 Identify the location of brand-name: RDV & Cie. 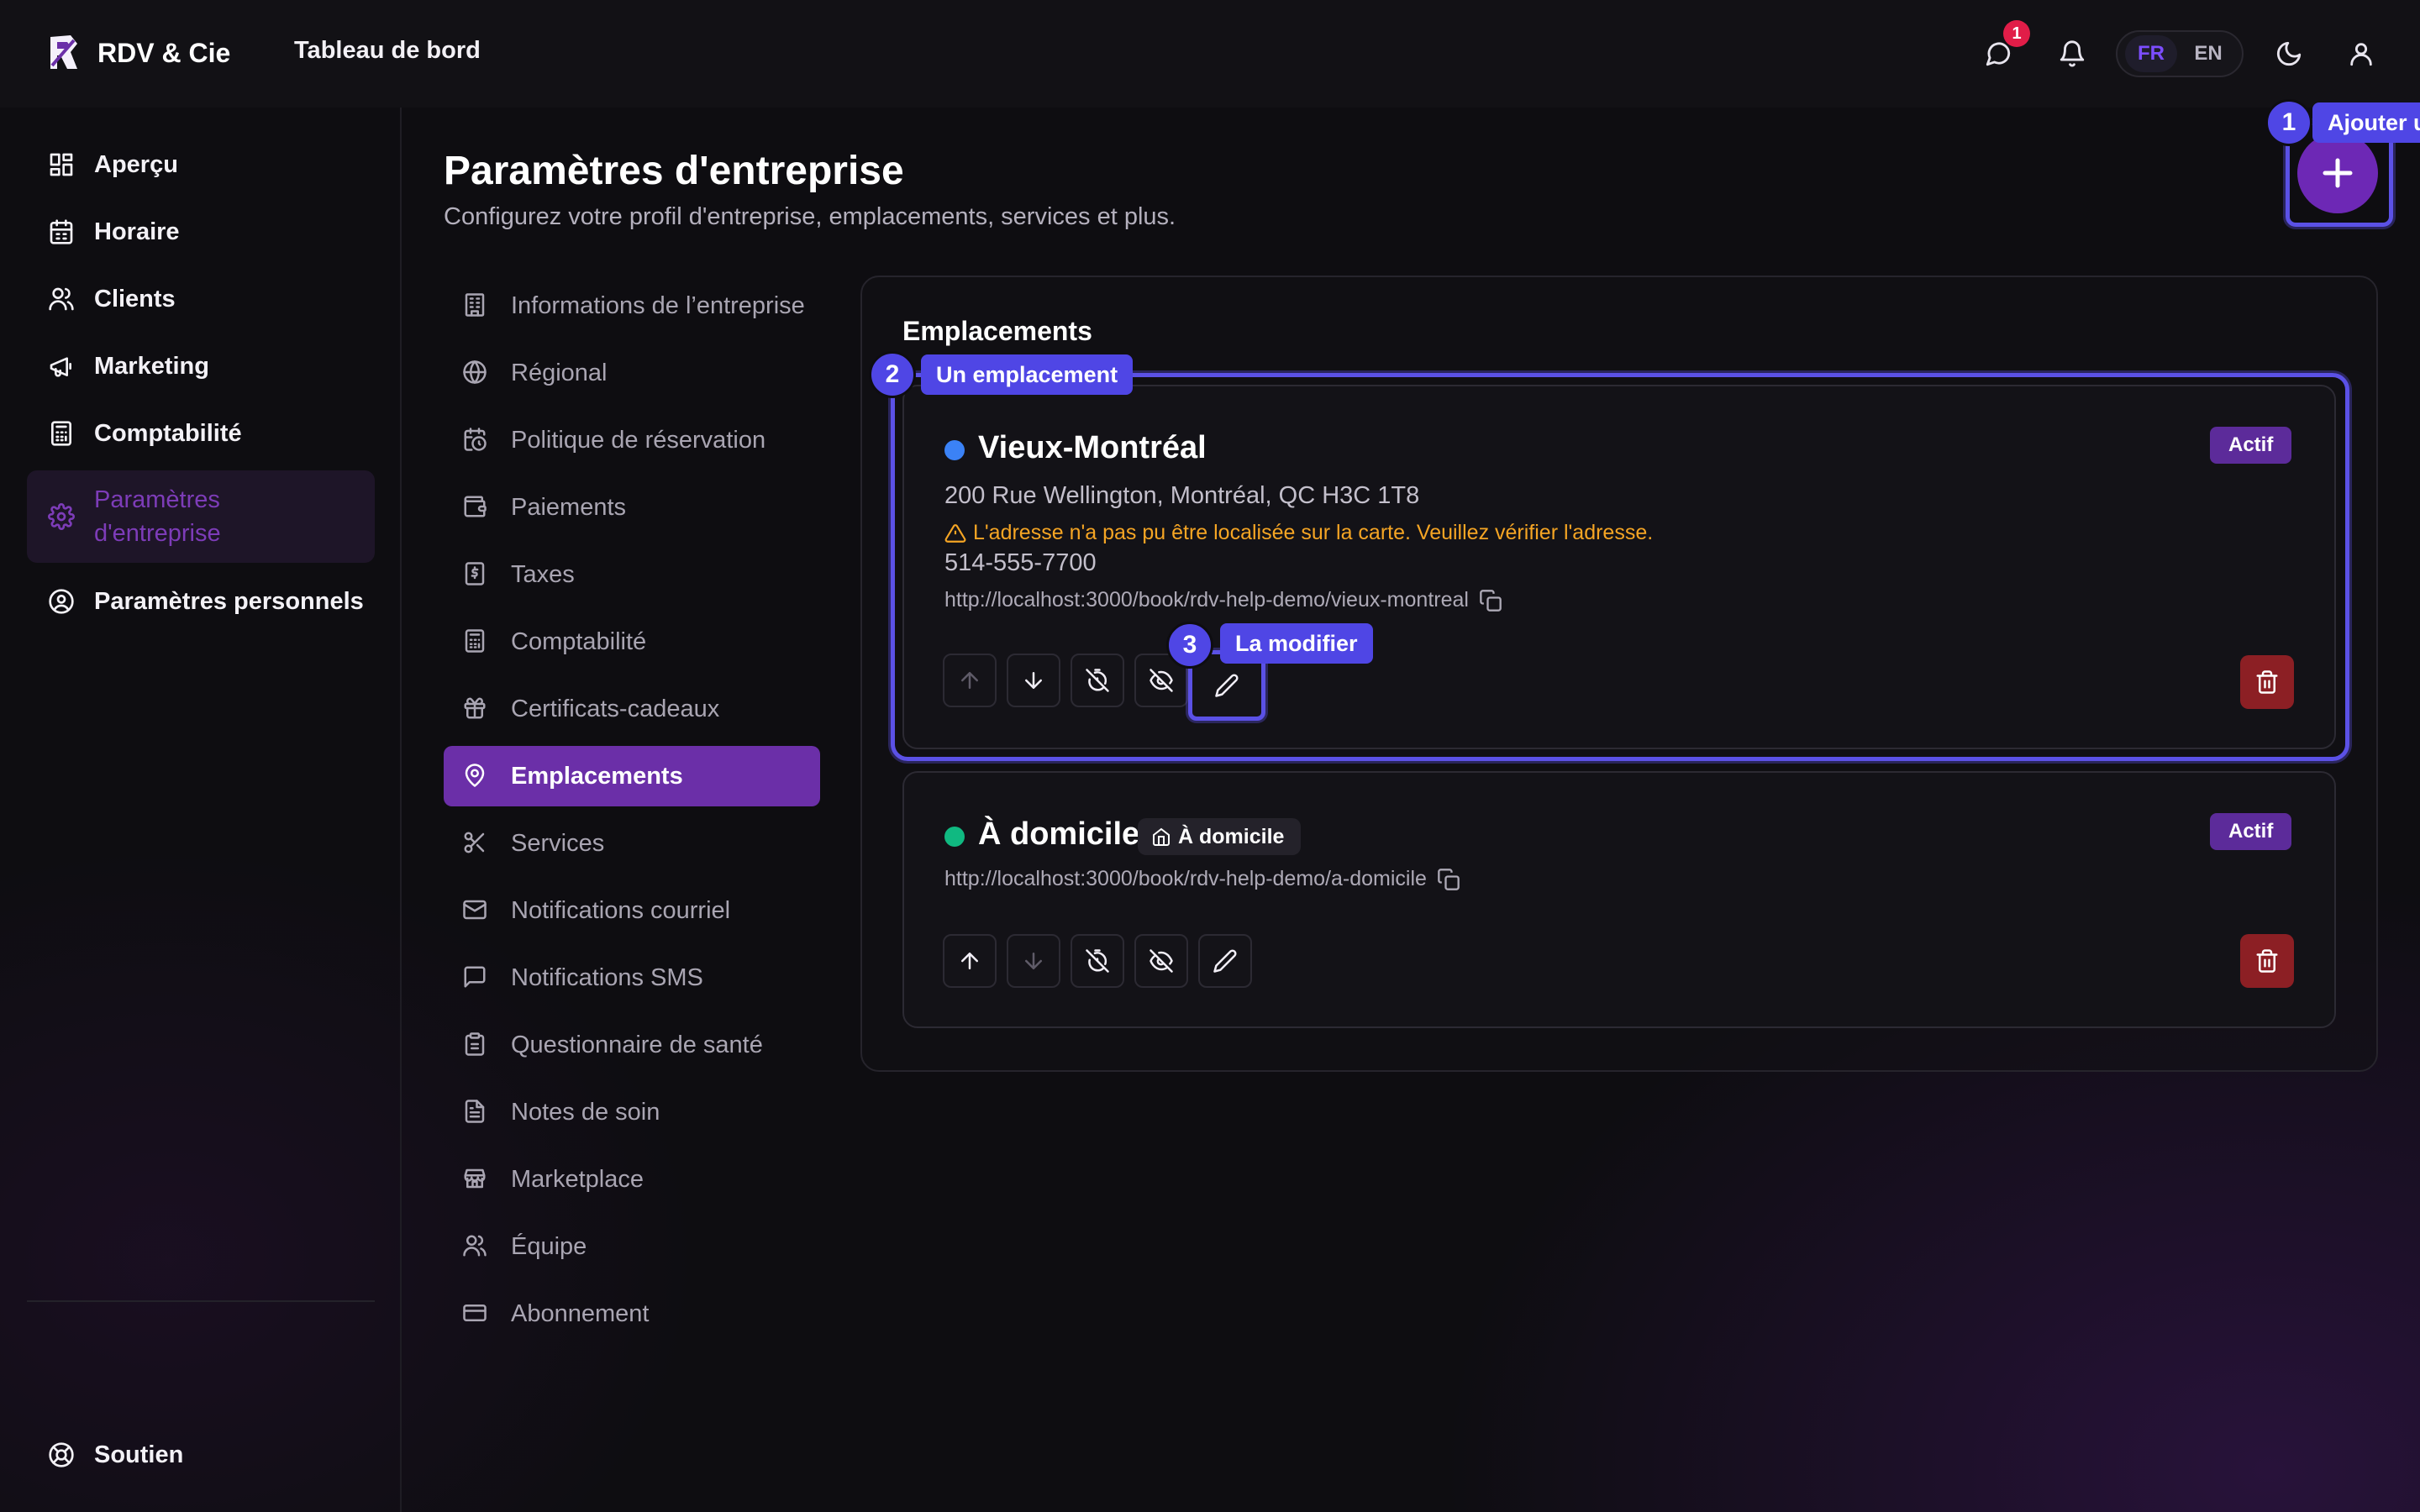
(164, 52).